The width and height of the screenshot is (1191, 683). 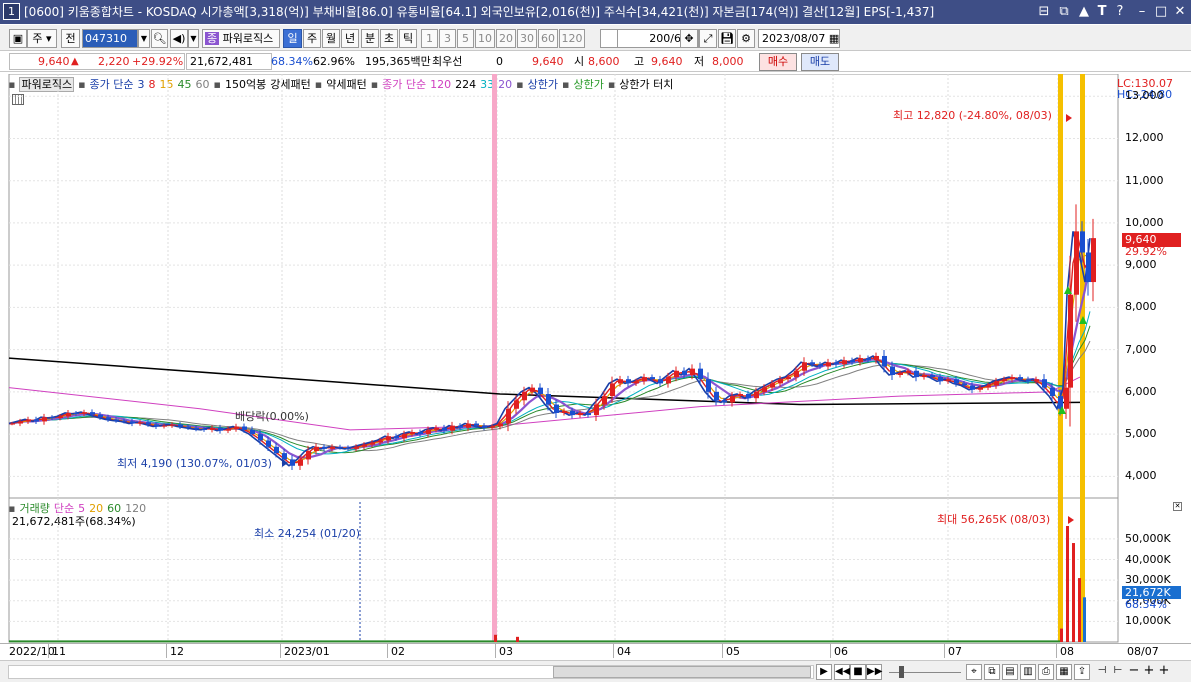 What do you see at coordinates (18, 38) in the screenshot?
I see `chart-type-icon: ▣` at bounding box center [18, 38].